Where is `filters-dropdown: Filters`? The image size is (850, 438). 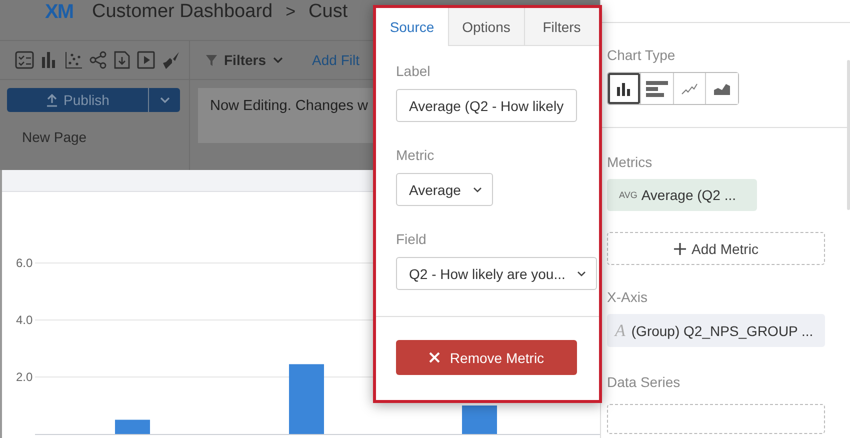
filters-dropdown: Filters is located at coordinates (245, 60).